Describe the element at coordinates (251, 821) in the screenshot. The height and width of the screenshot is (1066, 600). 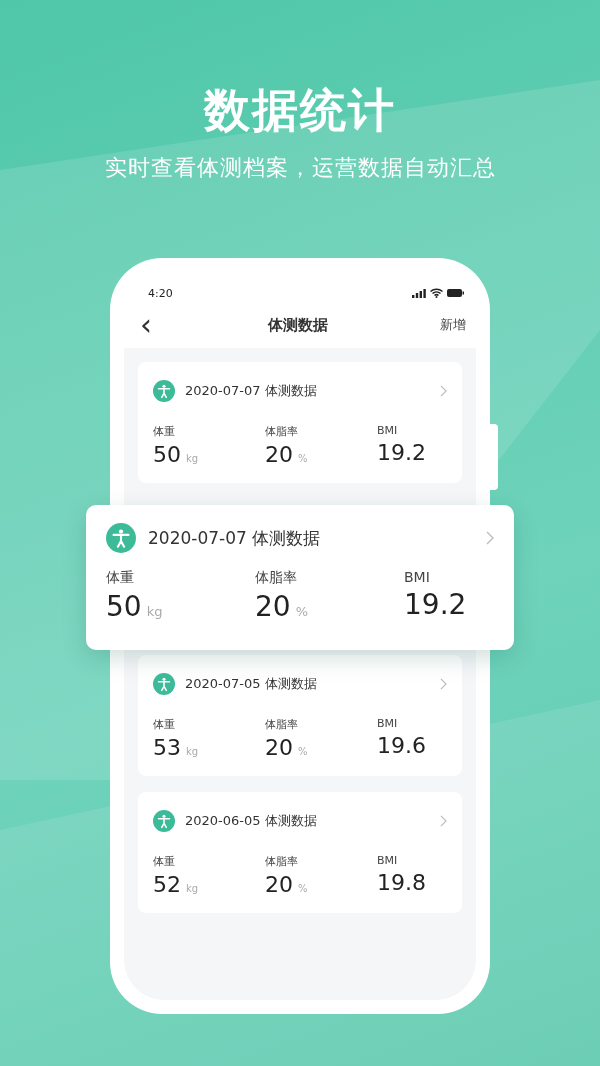
I see `record-title: 2020-06-05 体测数据` at that location.